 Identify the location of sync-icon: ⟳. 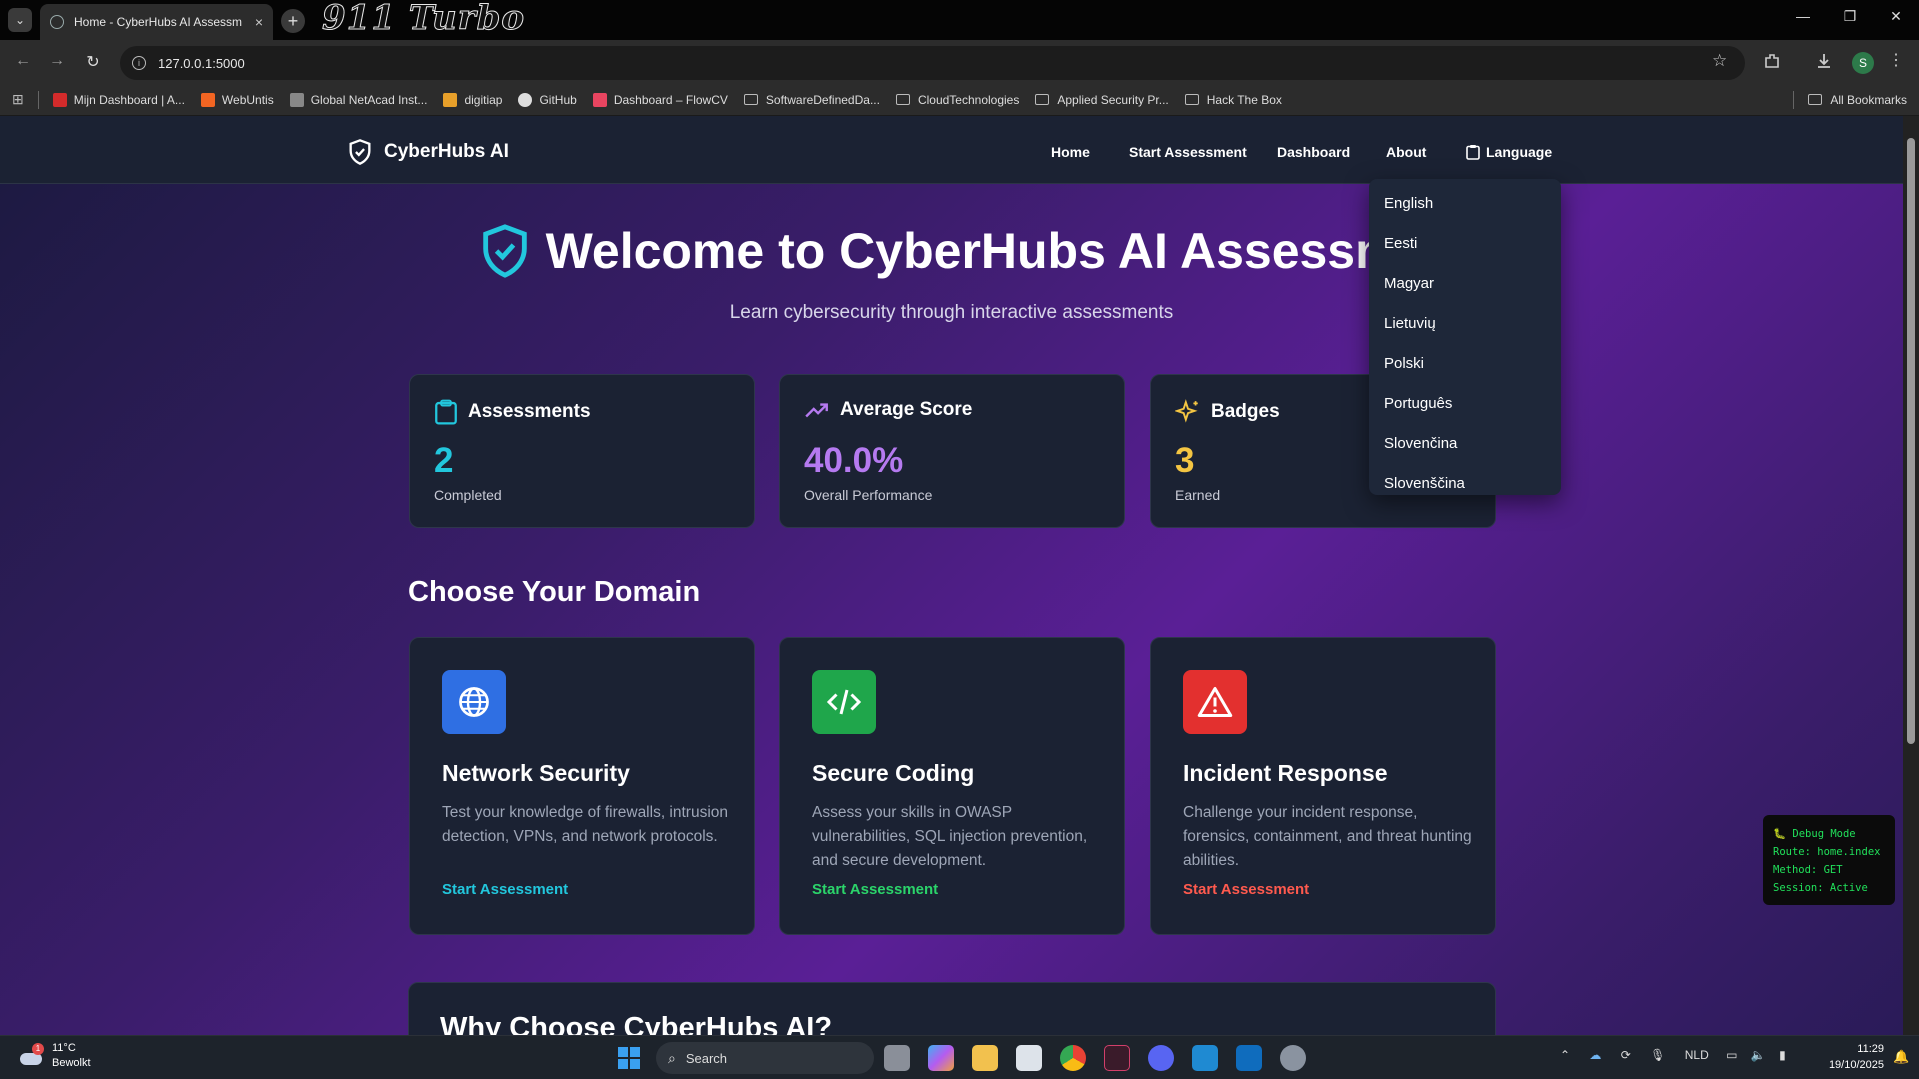
(1626, 1055).